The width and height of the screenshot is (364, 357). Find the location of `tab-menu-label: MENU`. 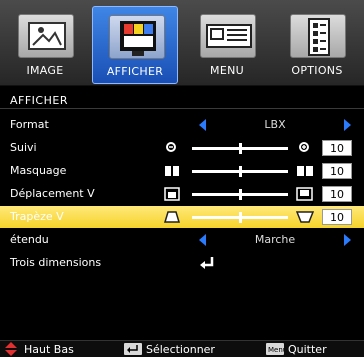

tab-menu-label: MENU is located at coordinates (227, 70).